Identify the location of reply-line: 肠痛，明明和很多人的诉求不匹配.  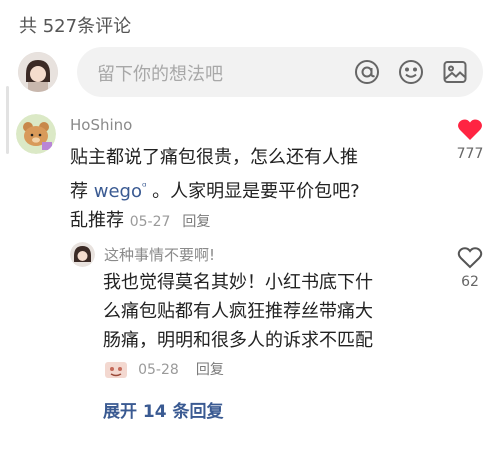
(238, 340).